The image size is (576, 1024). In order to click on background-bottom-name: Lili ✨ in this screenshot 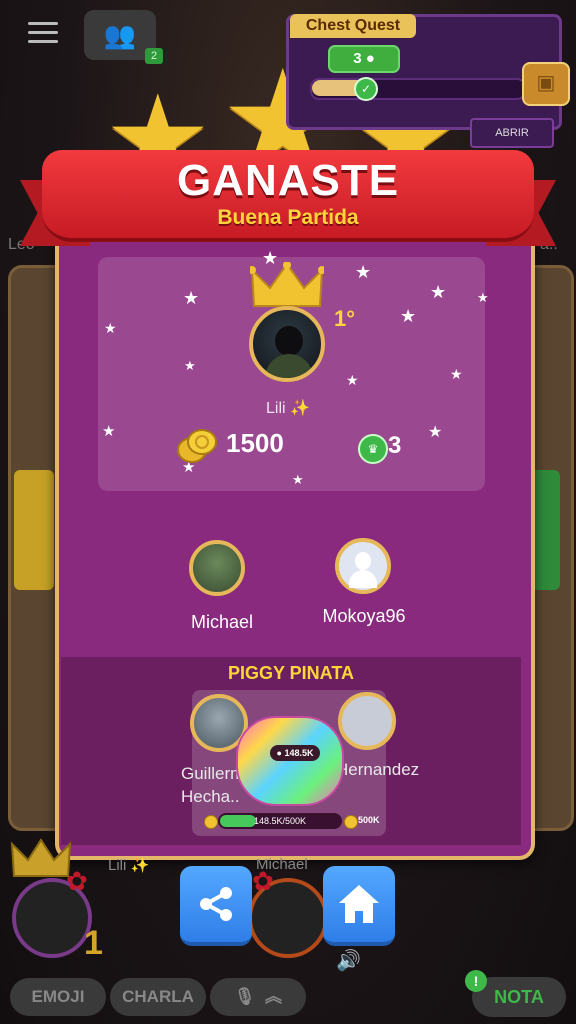, I will do `click(129, 865)`.